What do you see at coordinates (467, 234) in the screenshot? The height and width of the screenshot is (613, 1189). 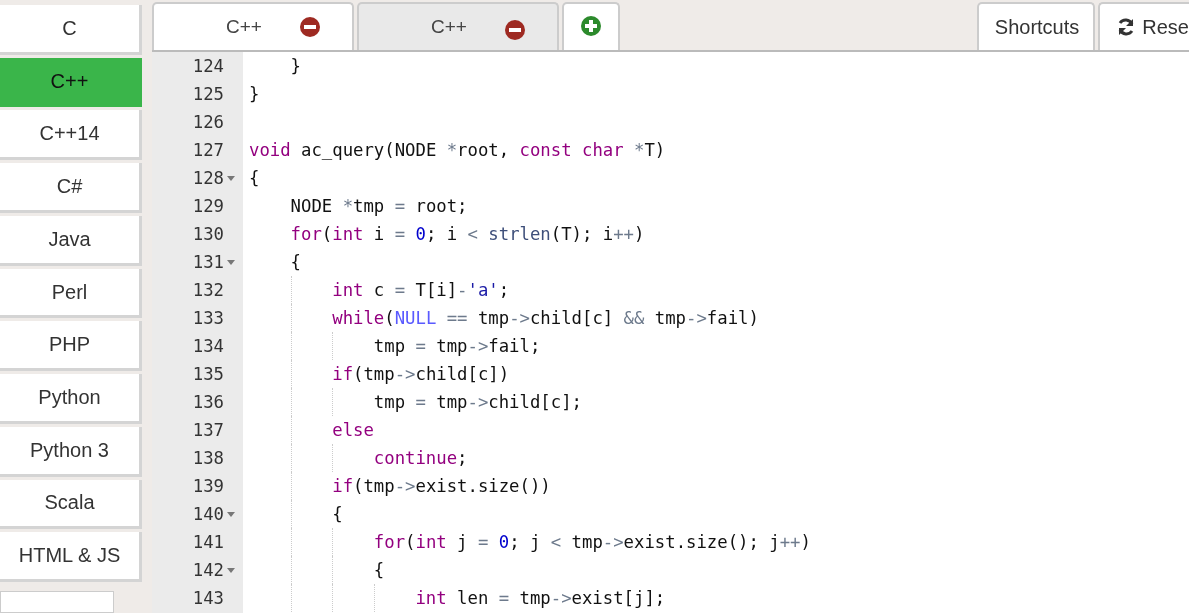 I see `code-line: for(int i = 0; i < strlen(T); i++)` at bounding box center [467, 234].